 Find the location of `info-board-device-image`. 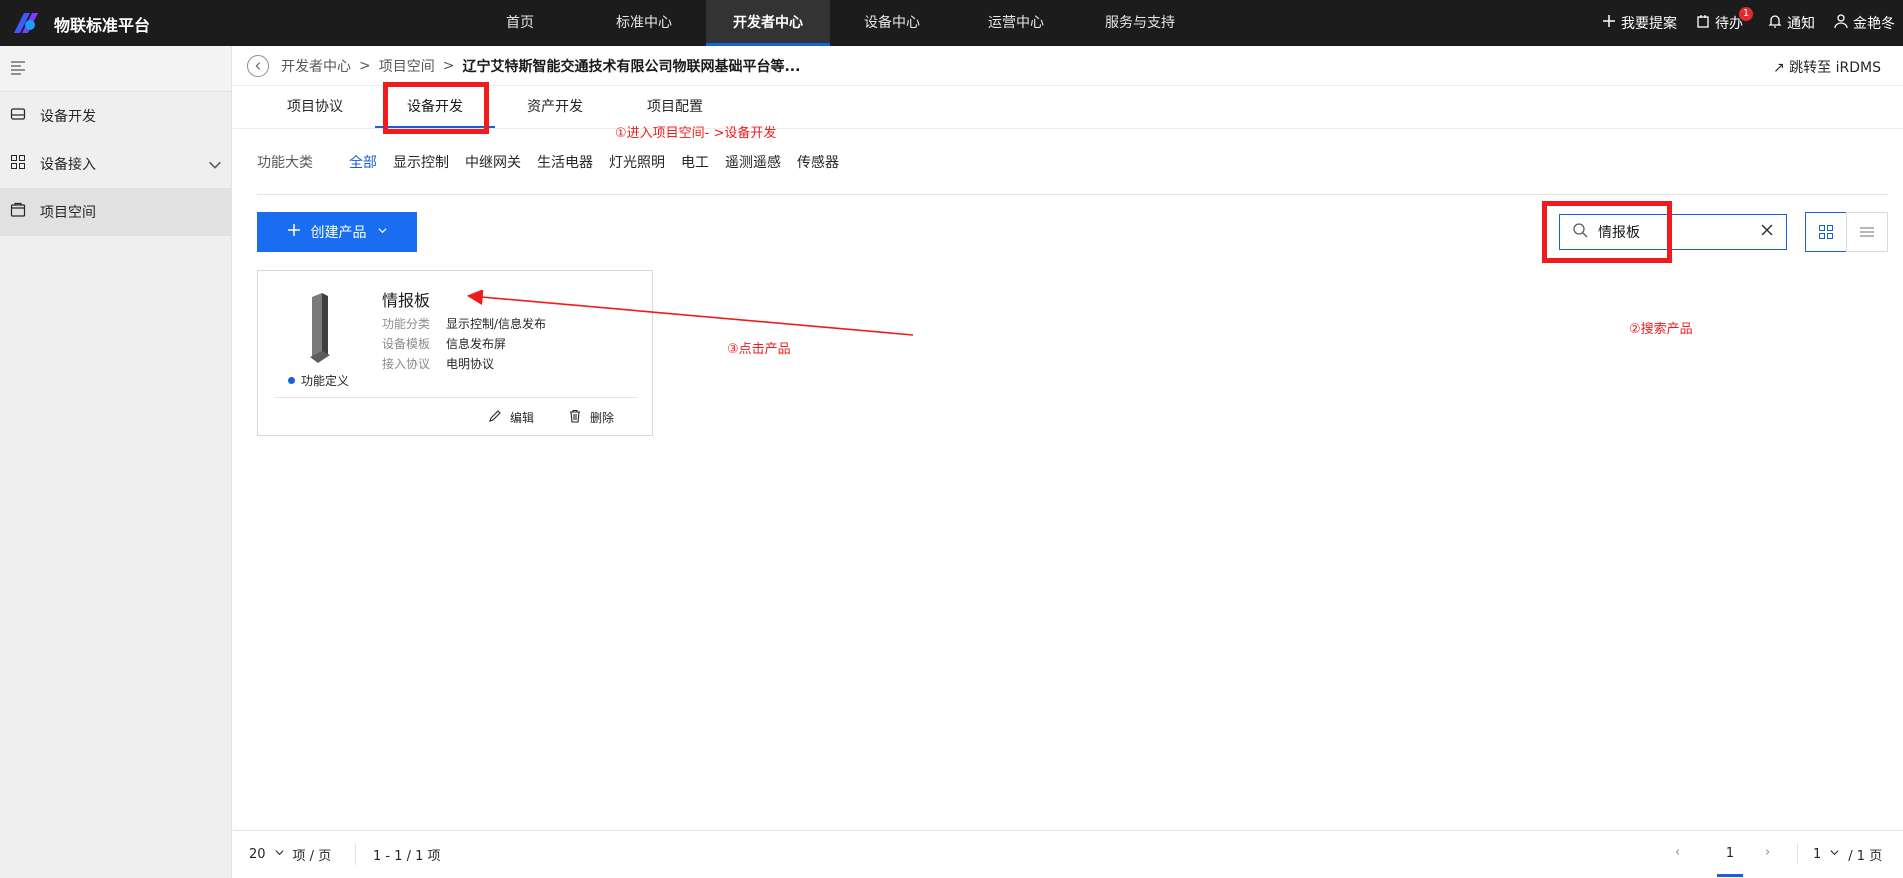

info-board-device-image is located at coordinates (320, 329).